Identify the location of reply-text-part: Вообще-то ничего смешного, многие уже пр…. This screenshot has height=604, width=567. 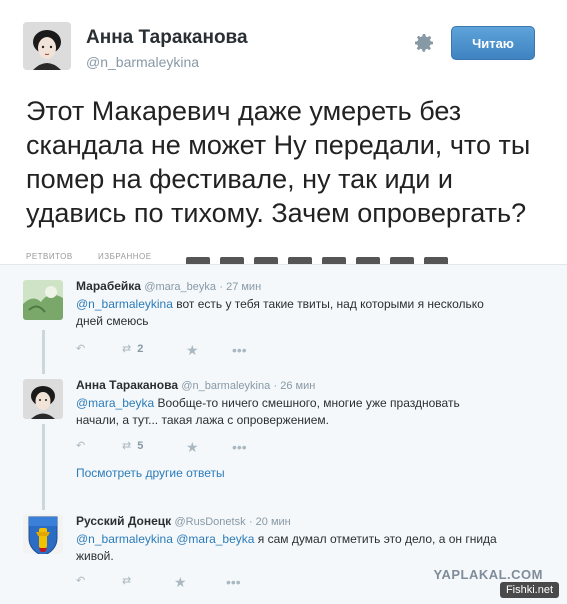
(307, 403).